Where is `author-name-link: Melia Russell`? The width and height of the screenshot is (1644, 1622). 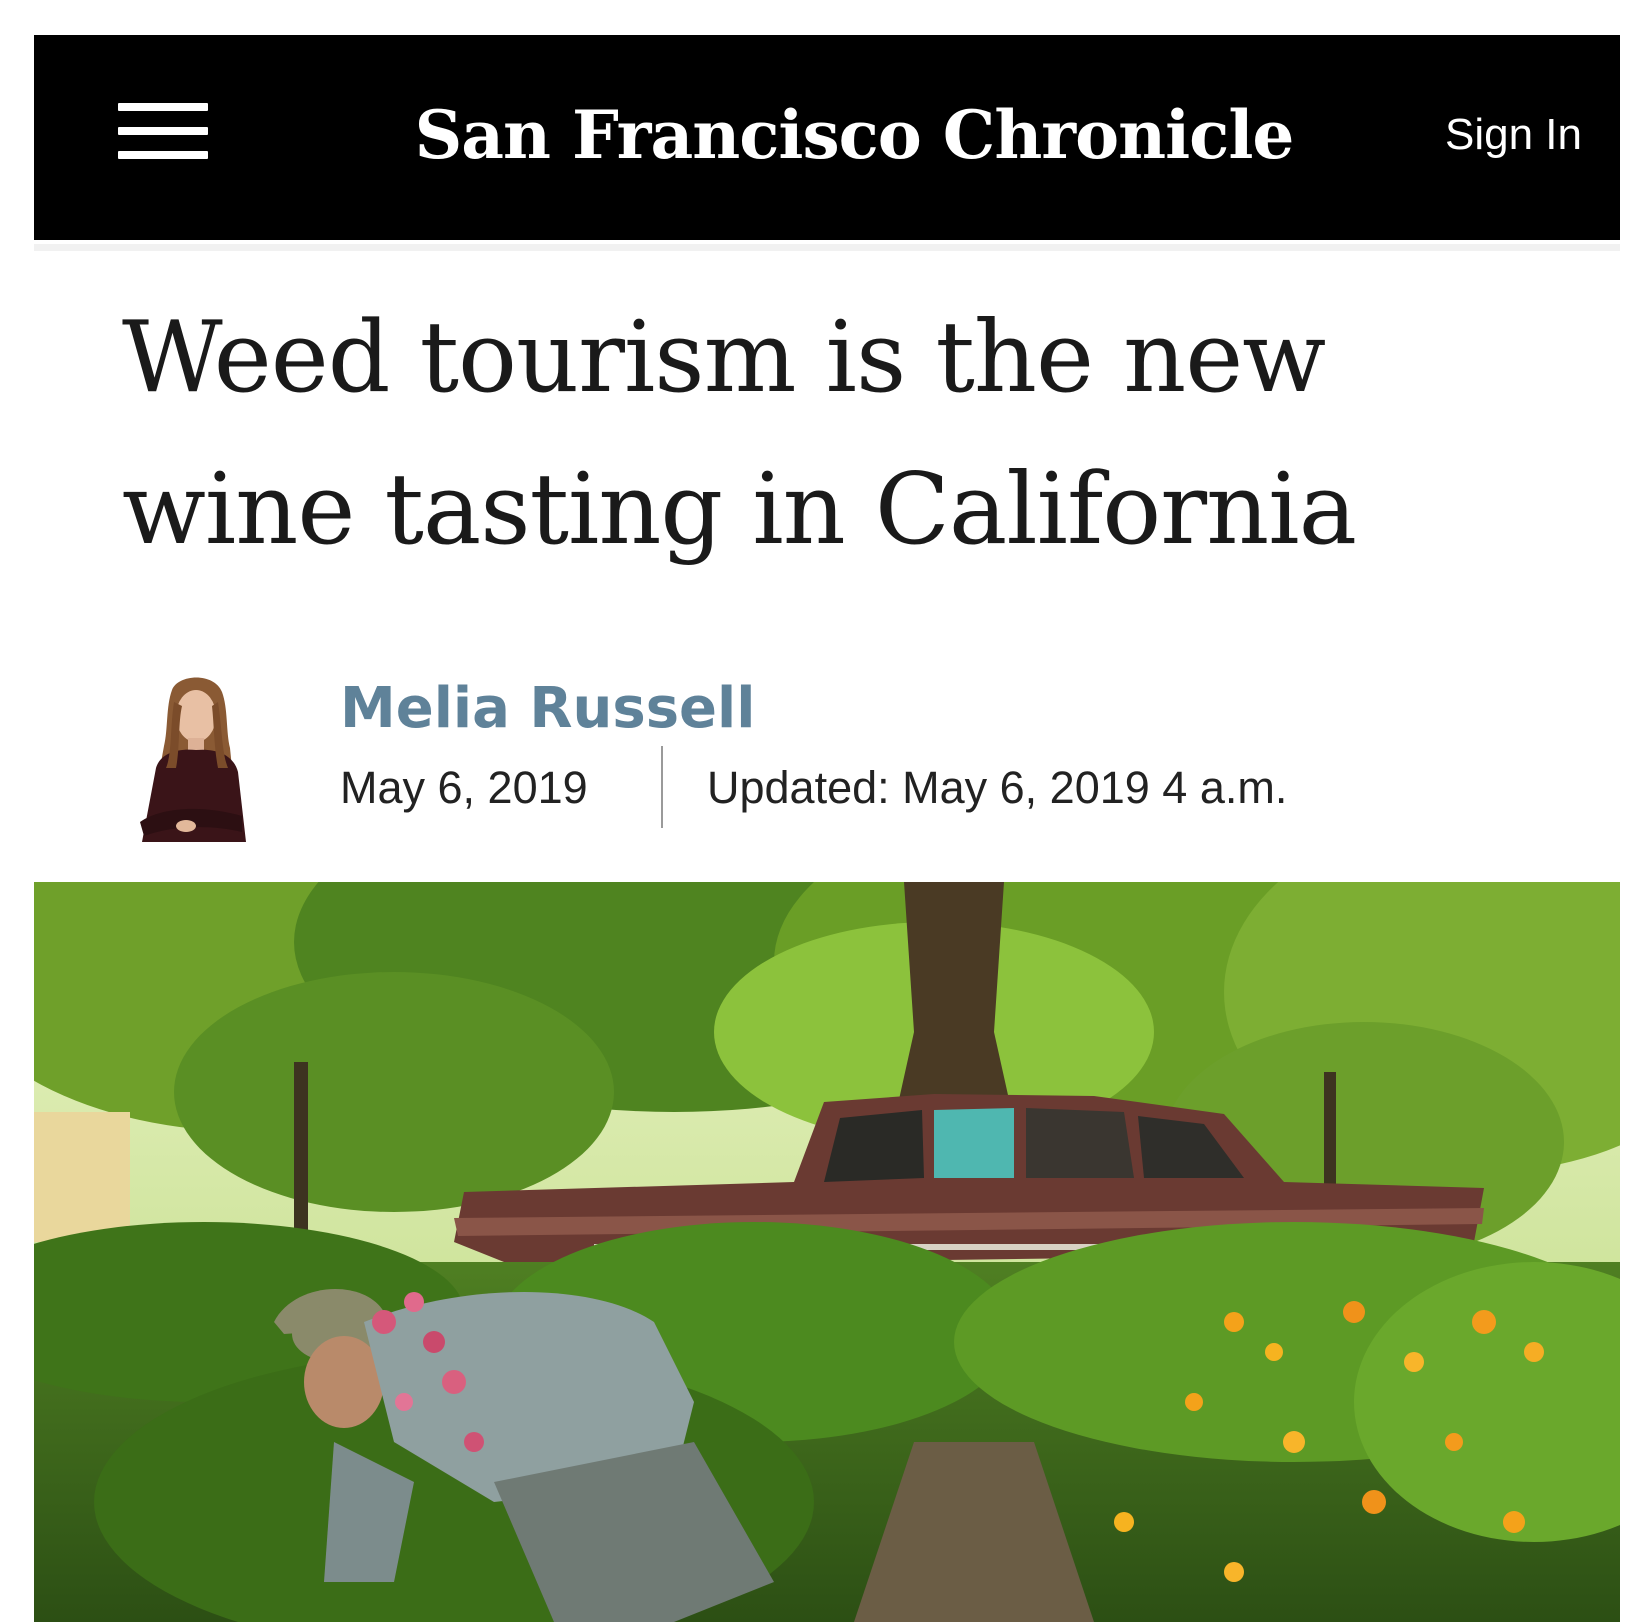
author-name-link: Melia Russell is located at coordinates (547, 709).